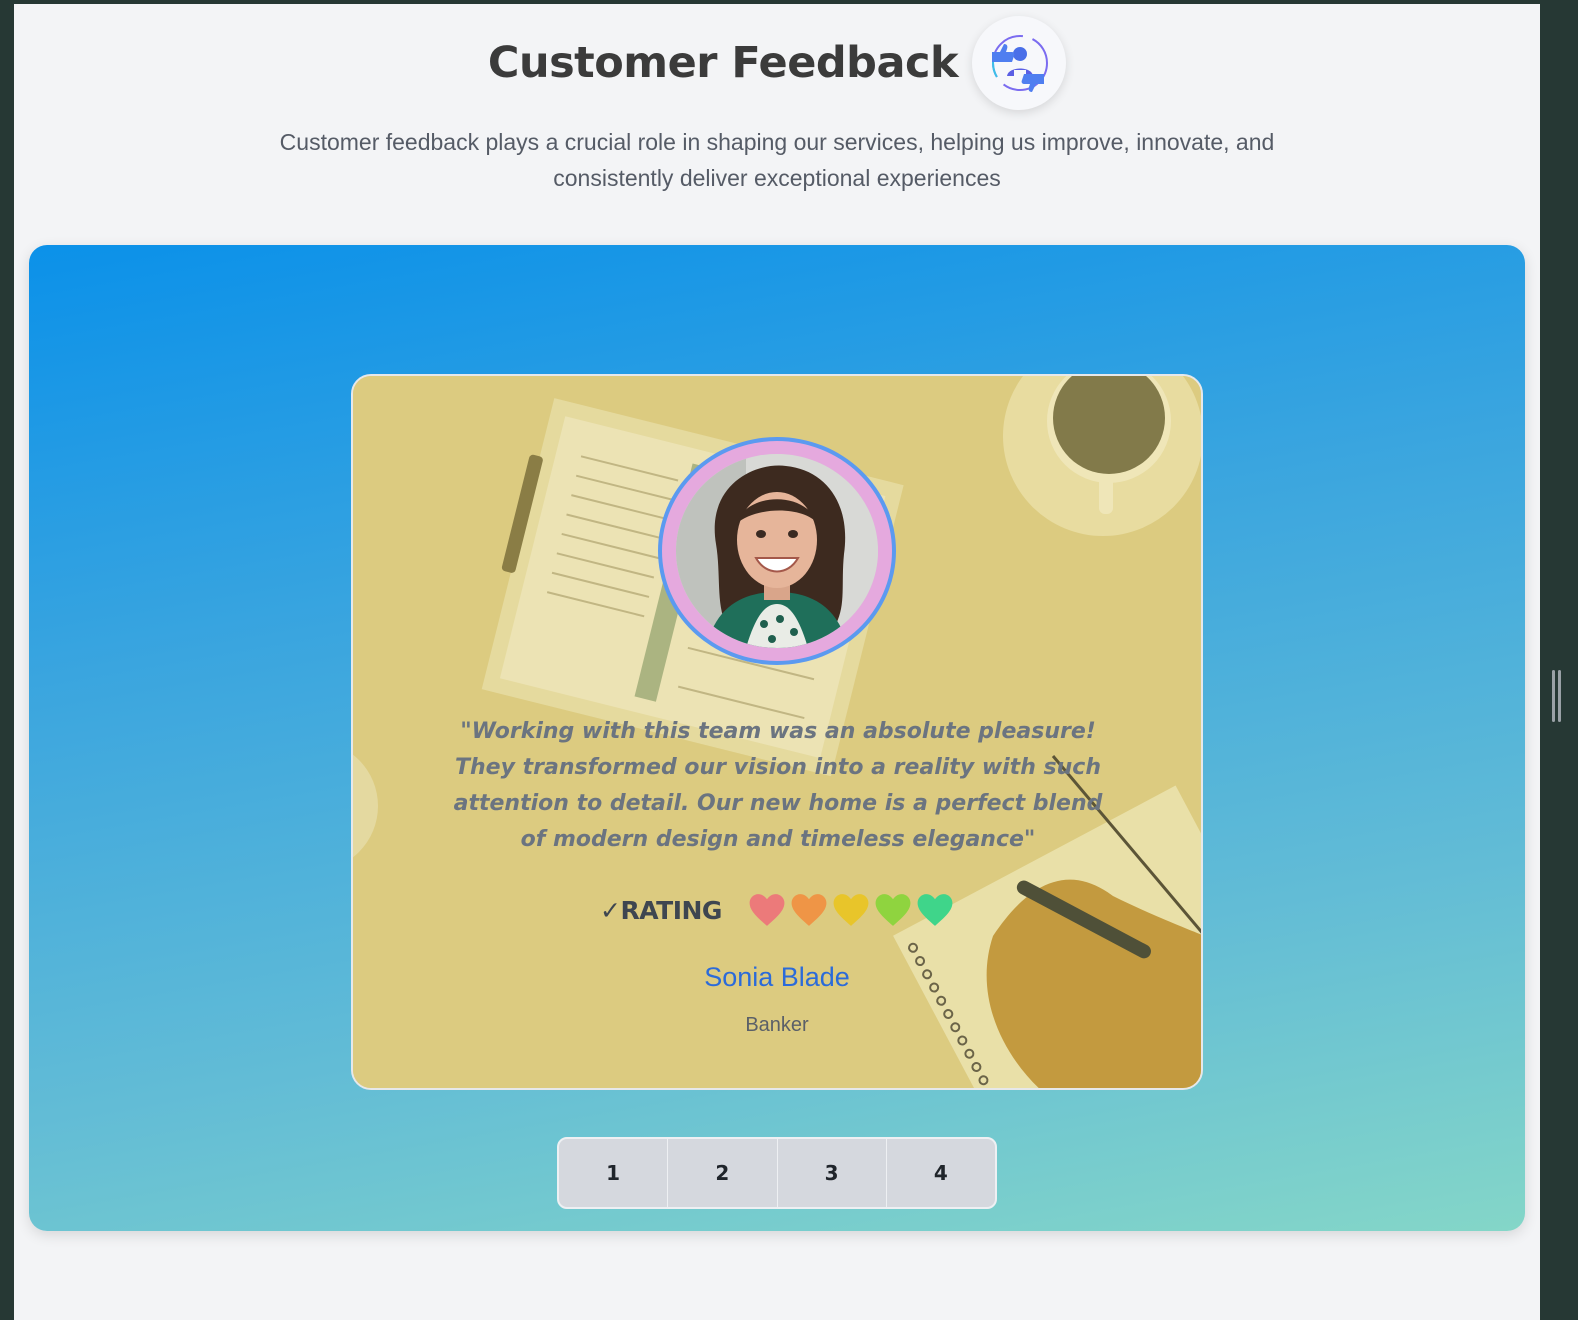 Image resolution: width=1578 pixels, height=1320 pixels. I want to click on rating-hearts, so click(851, 910).